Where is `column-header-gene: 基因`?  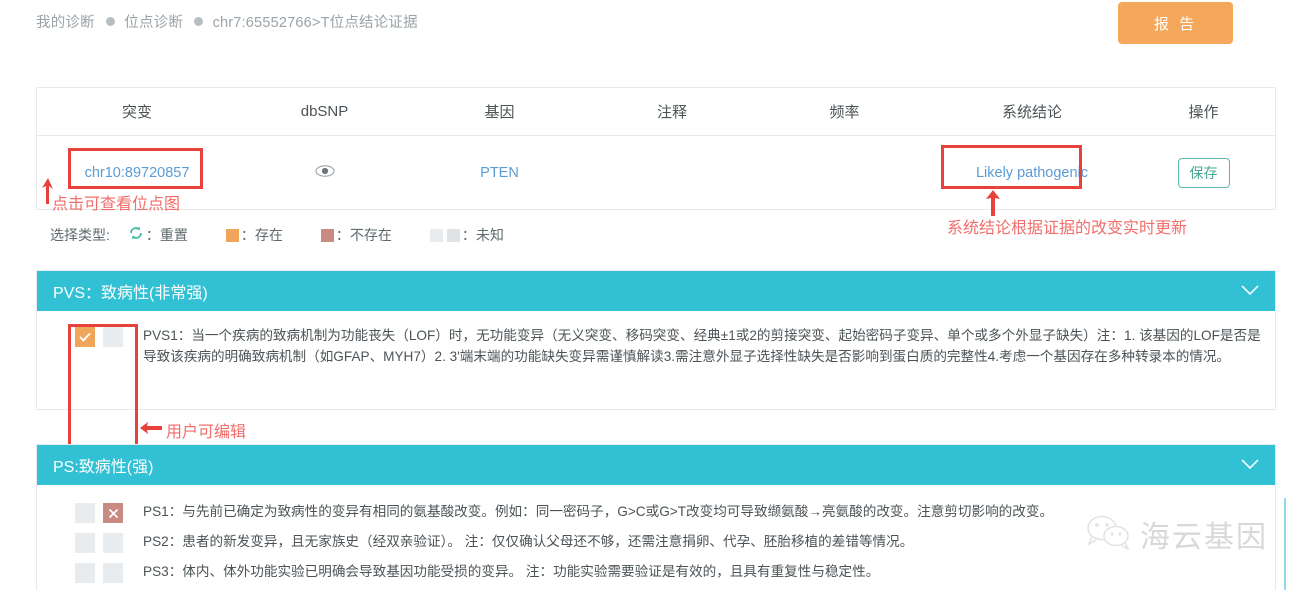 column-header-gene: 基因 is located at coordinates (499, 112).